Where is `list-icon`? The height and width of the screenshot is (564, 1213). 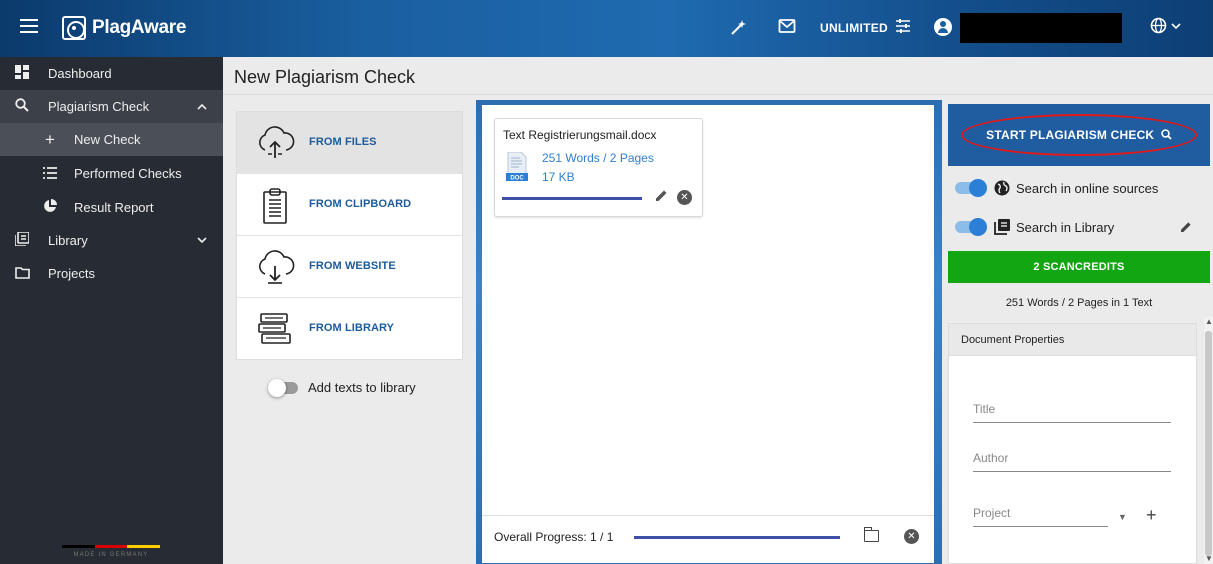 list-icon is located at coordinates (50, 174).